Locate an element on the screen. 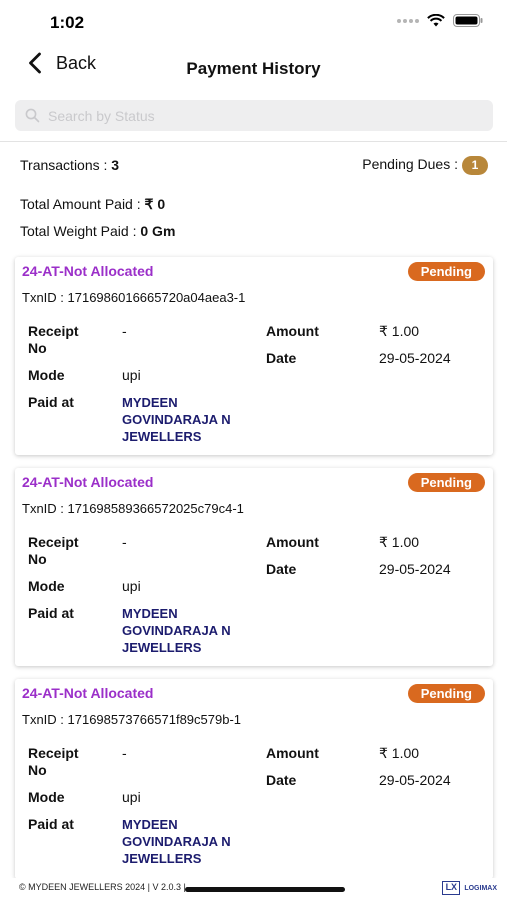 This screenshot has width=507, height=900. divider is located at coordinates (253, 141).